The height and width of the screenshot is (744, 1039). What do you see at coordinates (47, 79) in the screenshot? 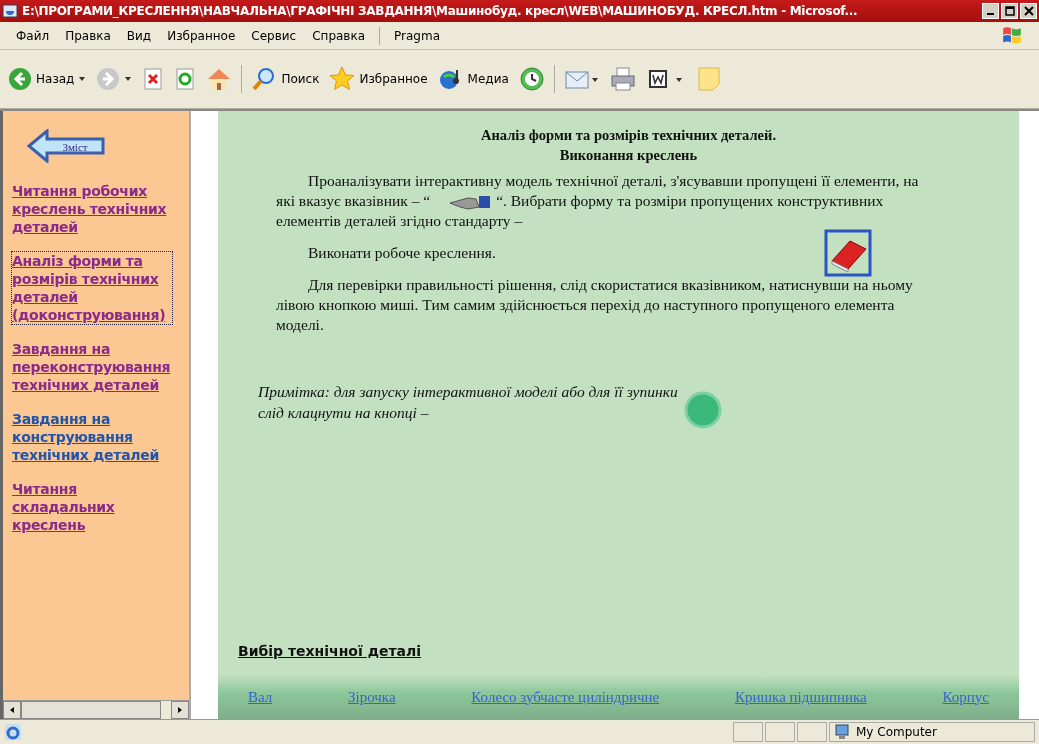
I see `back-button: Назад` at bounding box center [47, 79].